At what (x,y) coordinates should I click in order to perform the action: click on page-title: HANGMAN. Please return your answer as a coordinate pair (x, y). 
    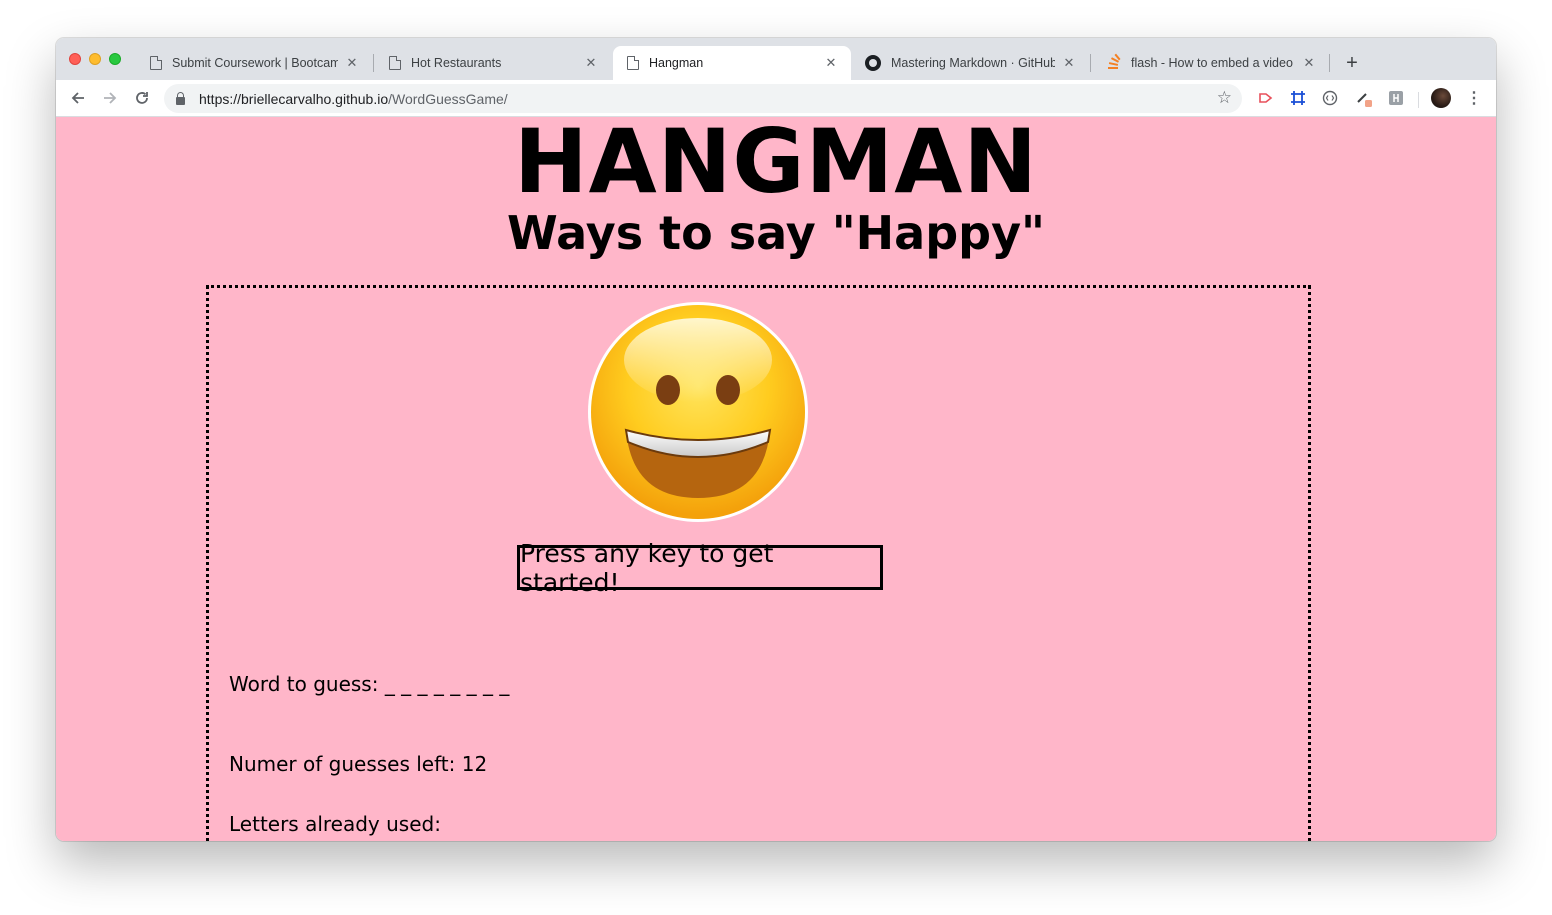
    Looking at the image, I should click on (776, 165).